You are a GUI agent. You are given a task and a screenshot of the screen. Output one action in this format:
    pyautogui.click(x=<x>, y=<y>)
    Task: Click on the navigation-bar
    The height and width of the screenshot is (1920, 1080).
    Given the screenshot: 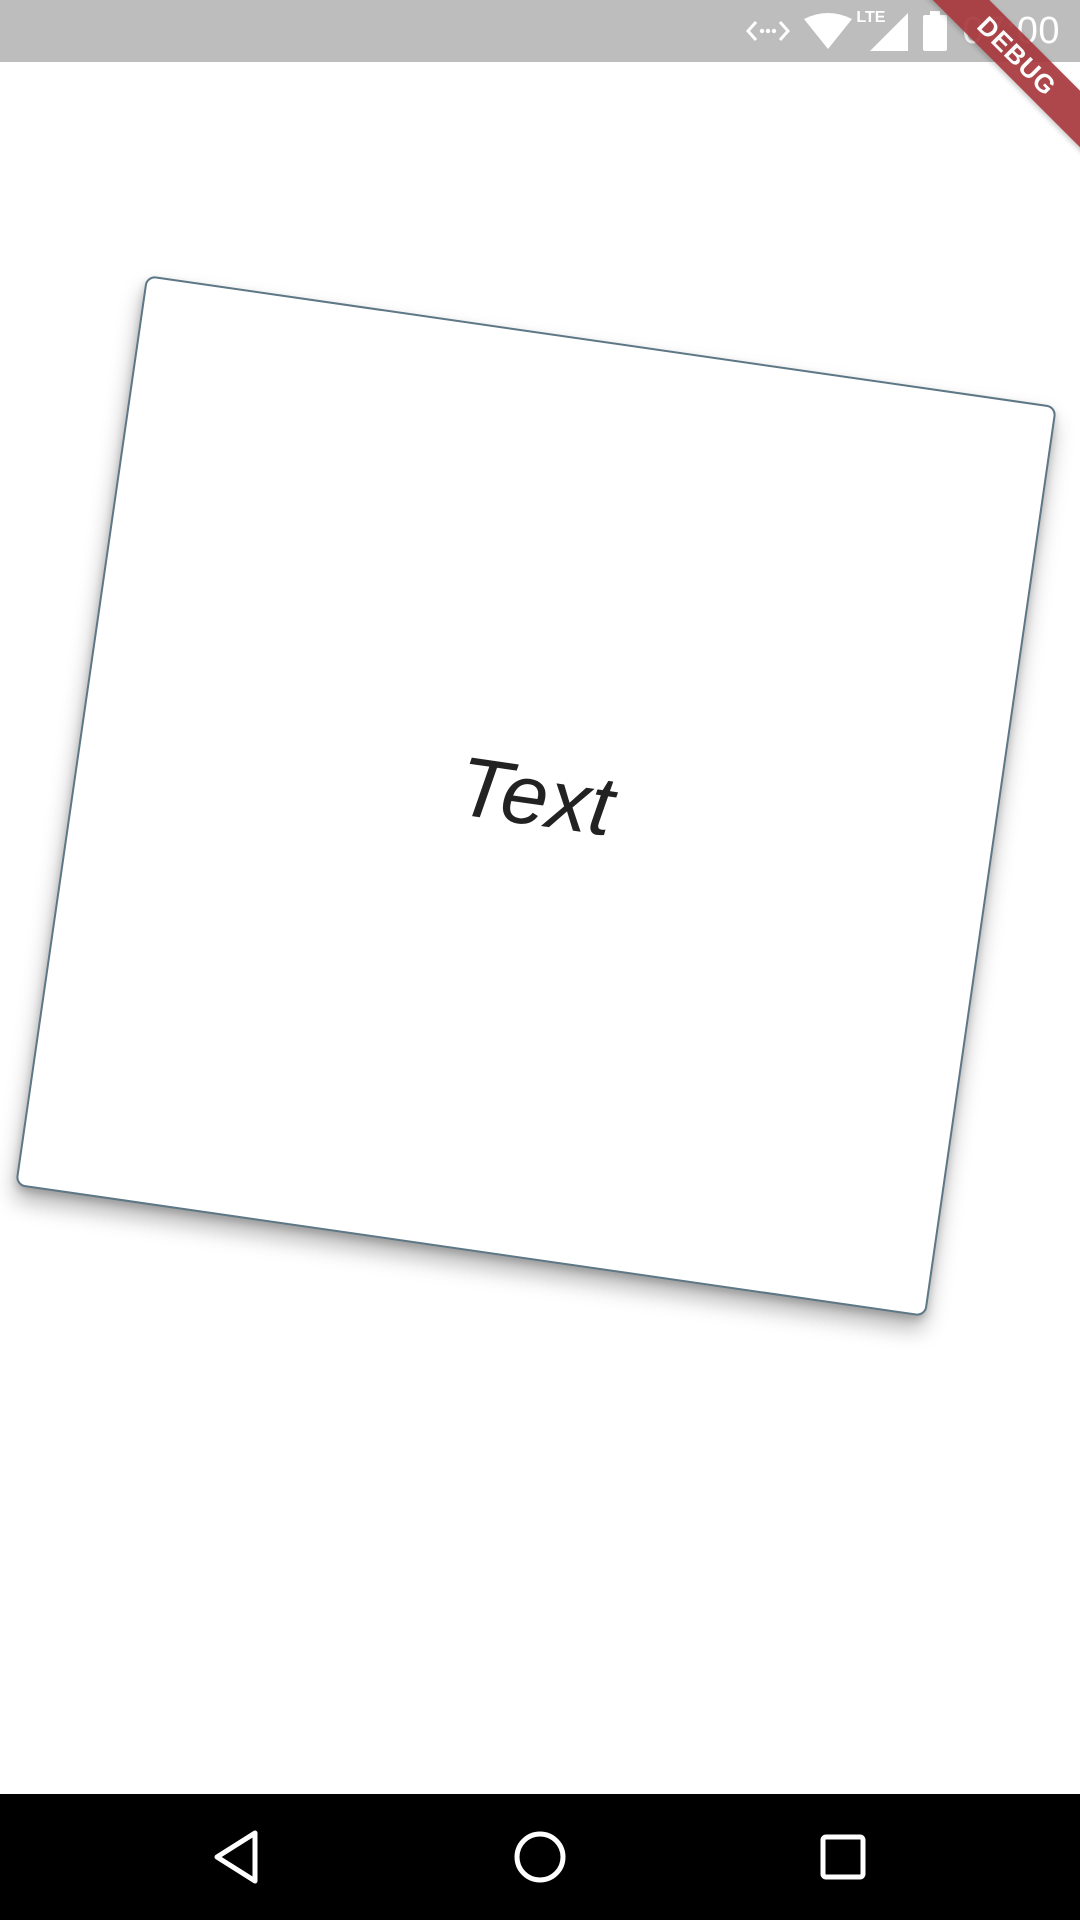 What is the action you would take?
    pyautogui.click(x=540, y=1857)
    